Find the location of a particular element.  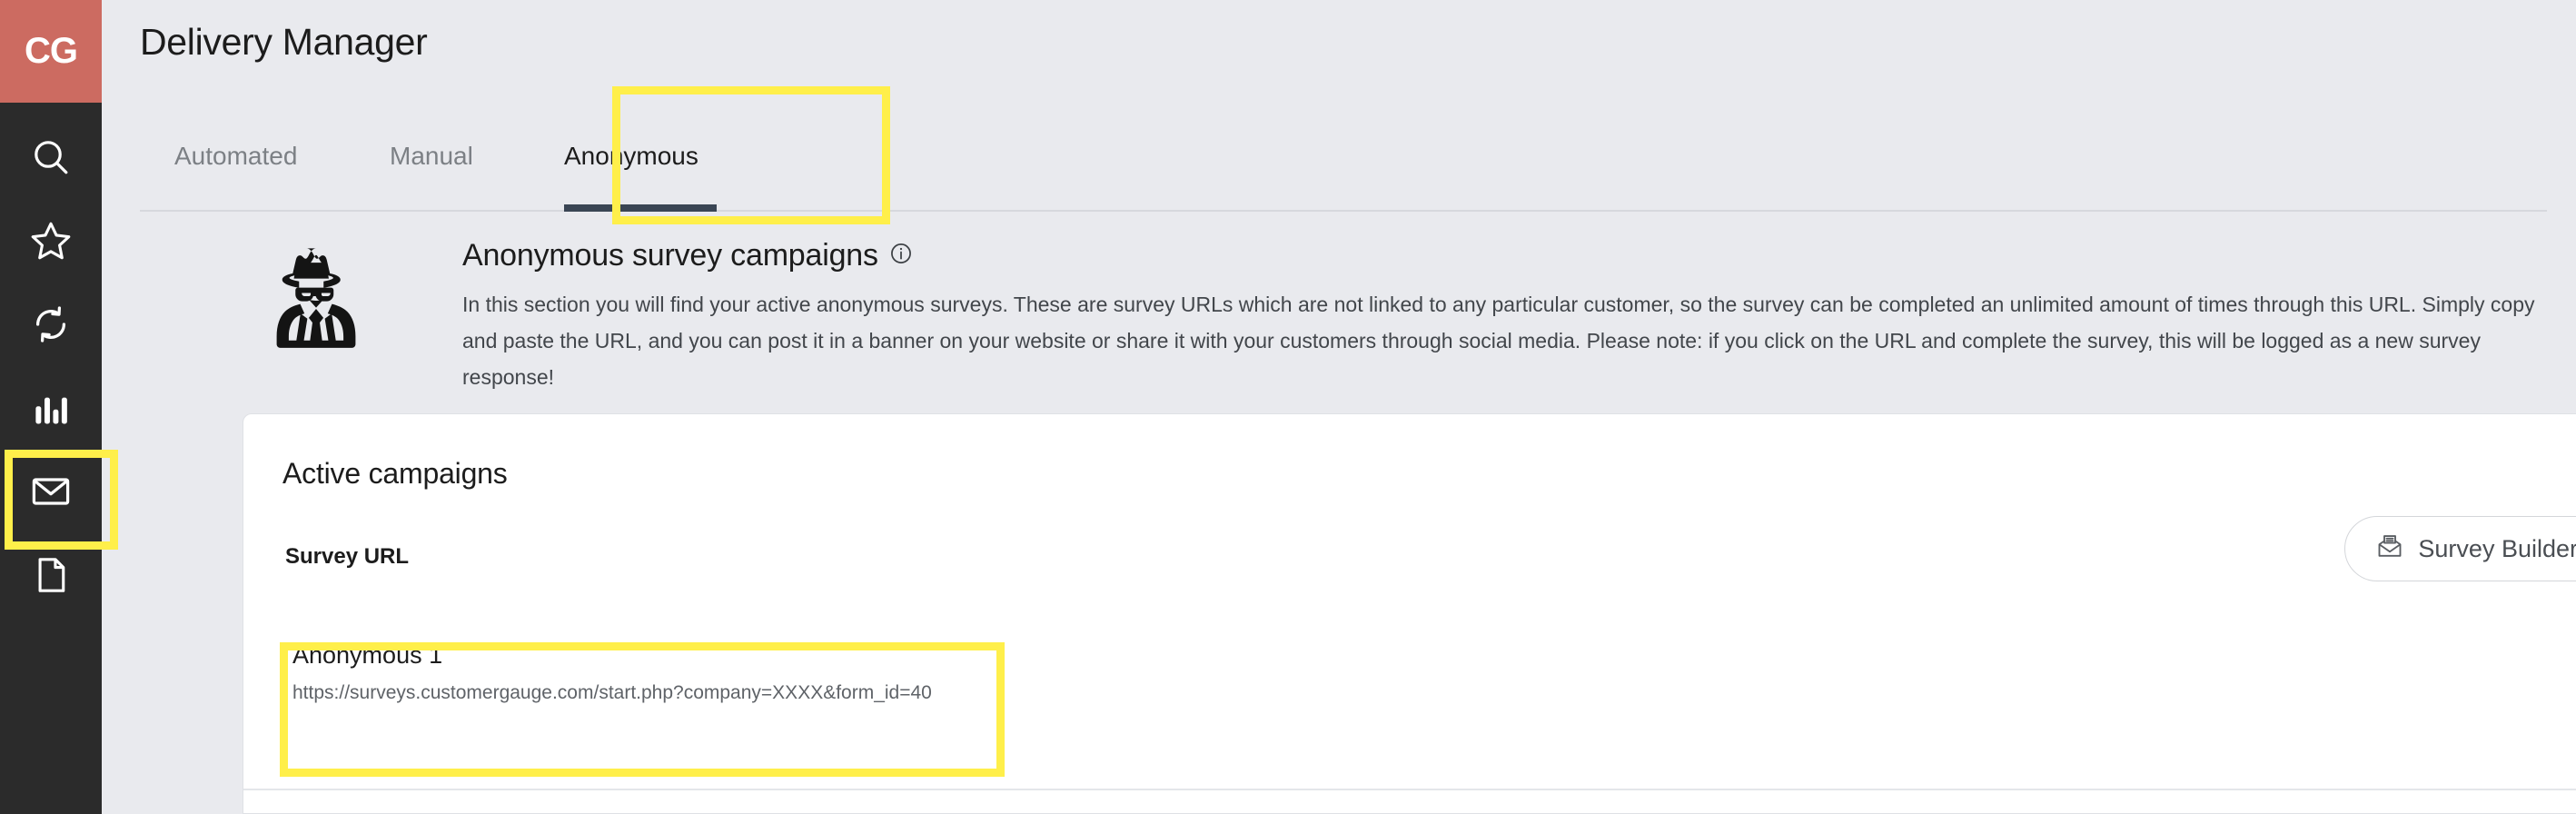

app-logo: CG is located at coordinates (51, 52).